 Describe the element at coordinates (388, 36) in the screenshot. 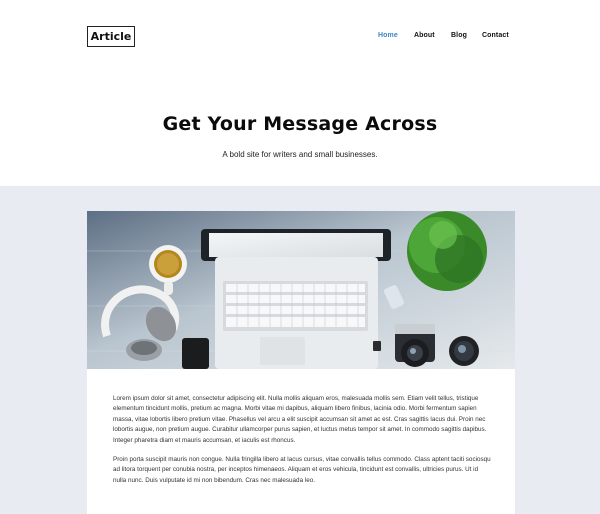

I see `nav-home: Home` at that location.